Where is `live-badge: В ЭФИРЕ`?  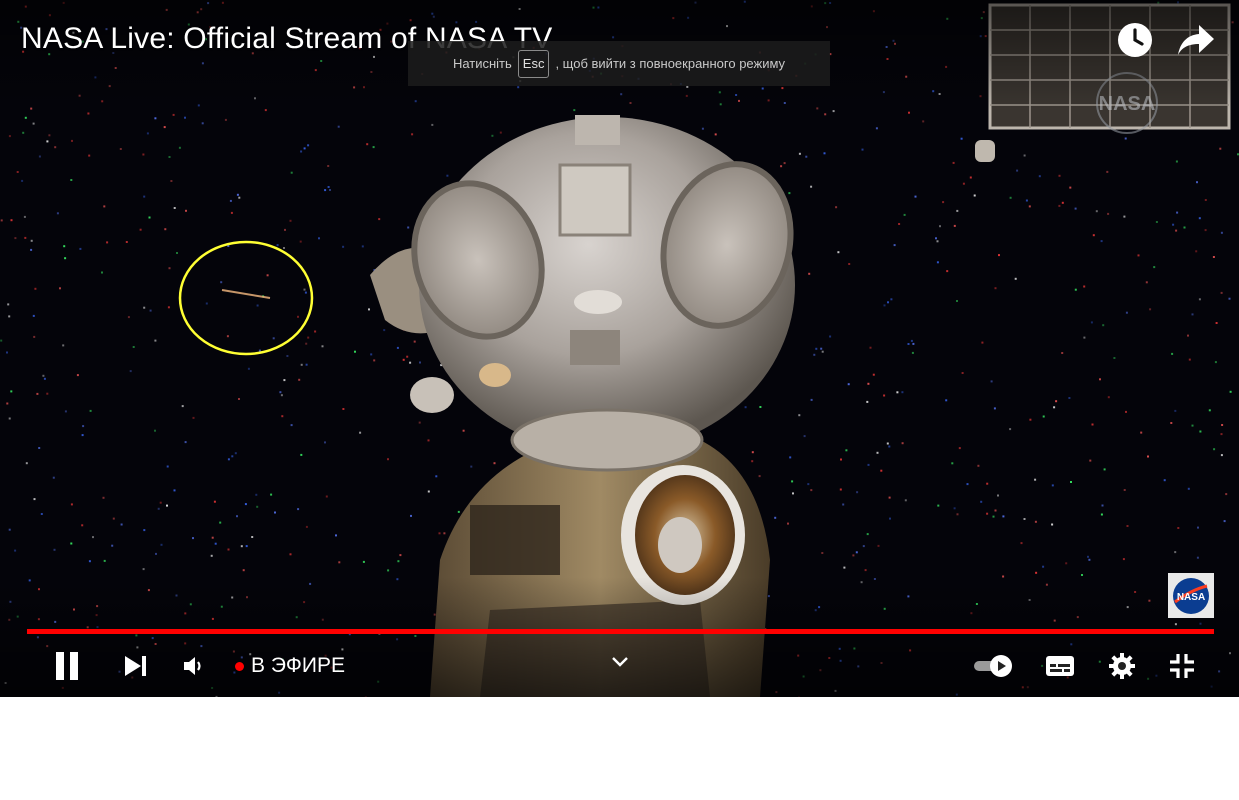
live-badge: В ЭФИРЕ is located at coordinates (290, 666).